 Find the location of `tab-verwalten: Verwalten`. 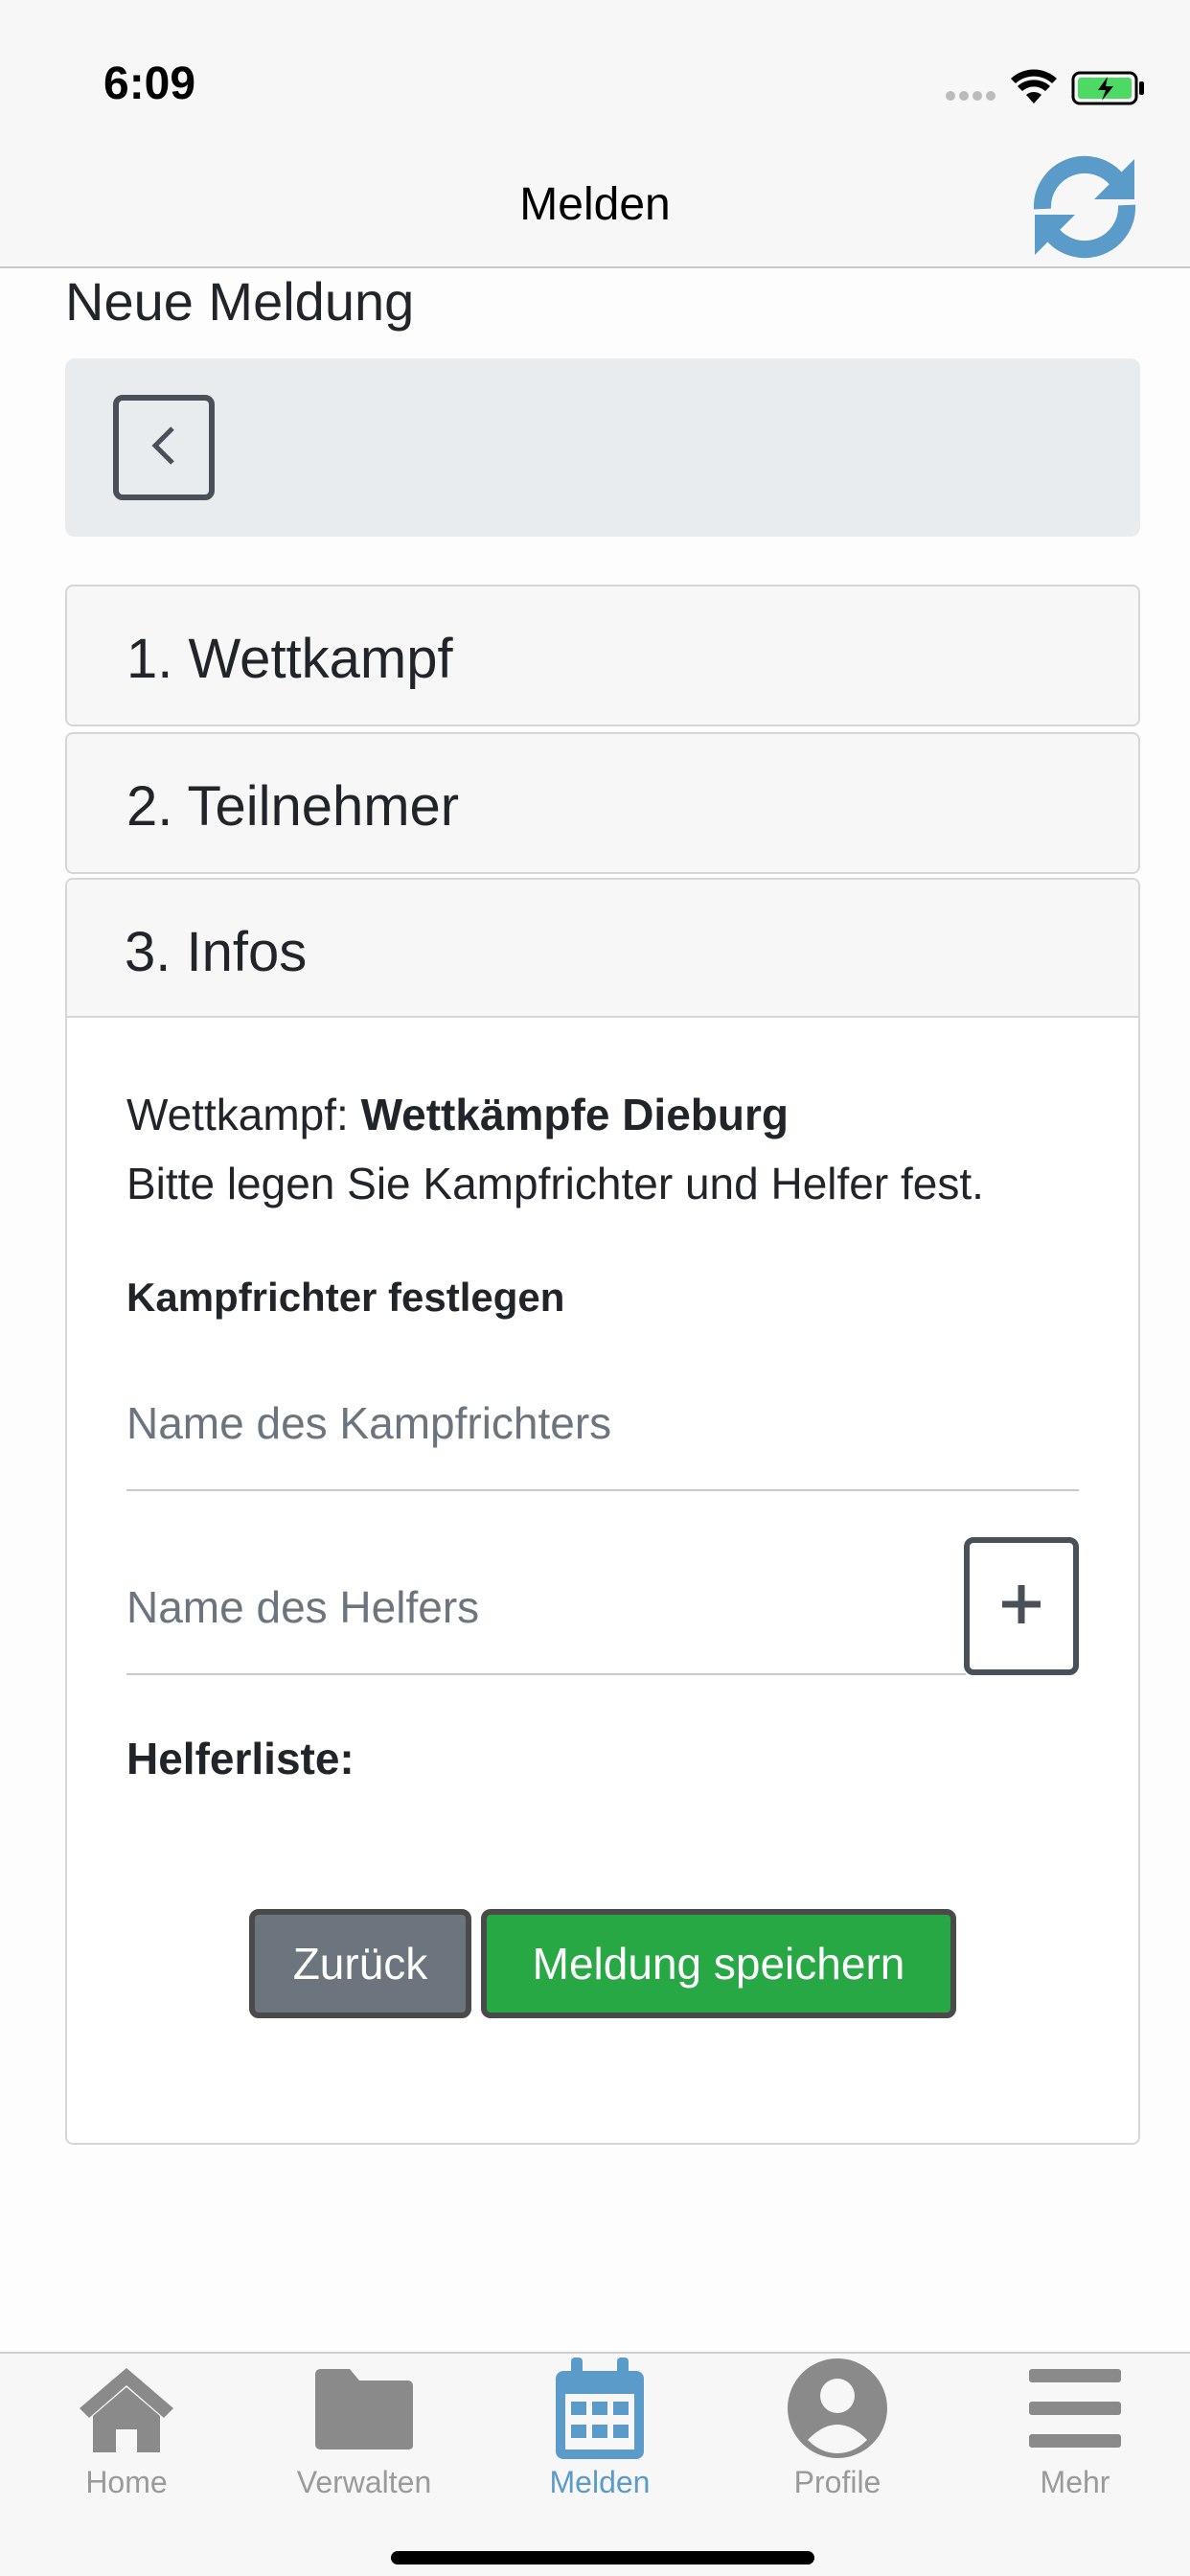

tab-verwalten: Verwalten is located at coordinates (364, 2437).